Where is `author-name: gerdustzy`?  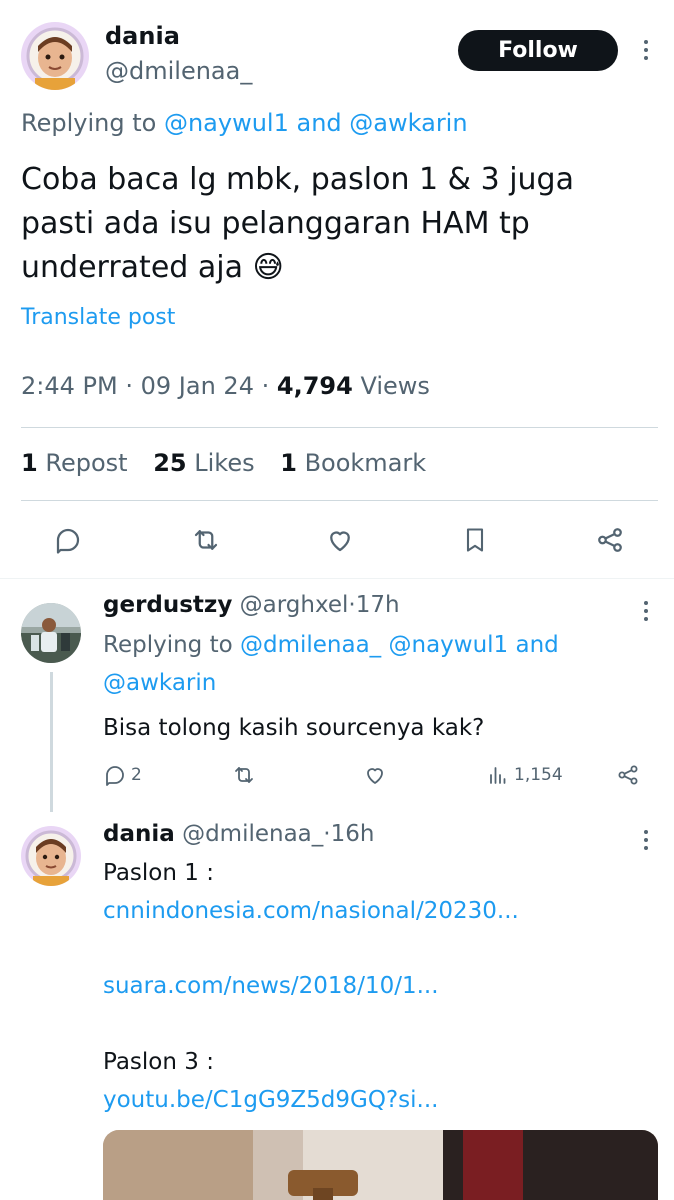 author-name: gerdustzy is located at coordinates (167, 605).